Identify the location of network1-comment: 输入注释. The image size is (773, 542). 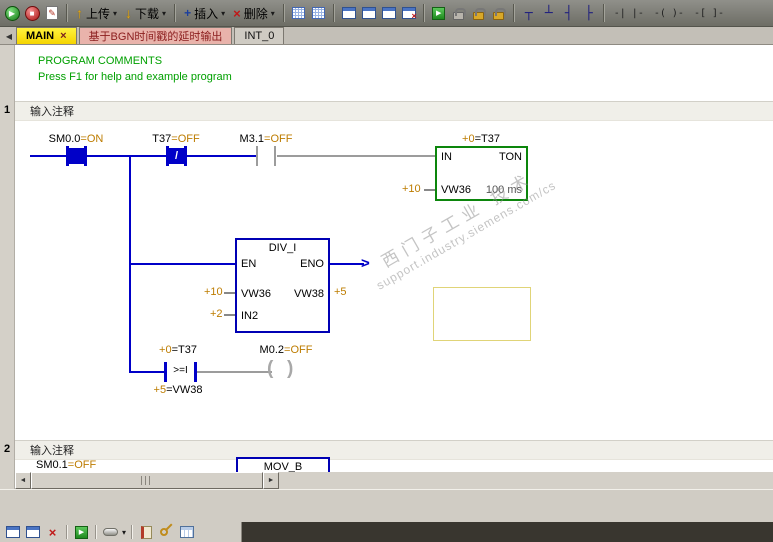
(52, 111).